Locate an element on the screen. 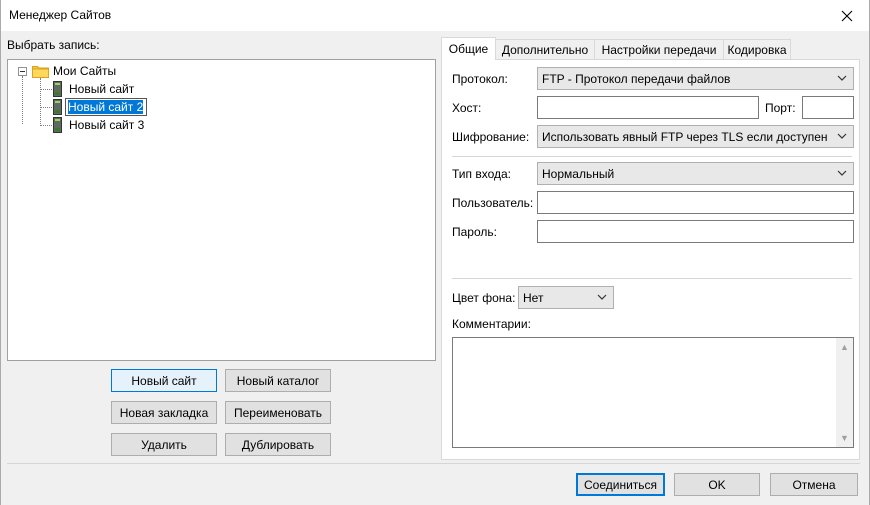  tree-root-my-sites: Мои Сайты is located at coordinates (74, 71).